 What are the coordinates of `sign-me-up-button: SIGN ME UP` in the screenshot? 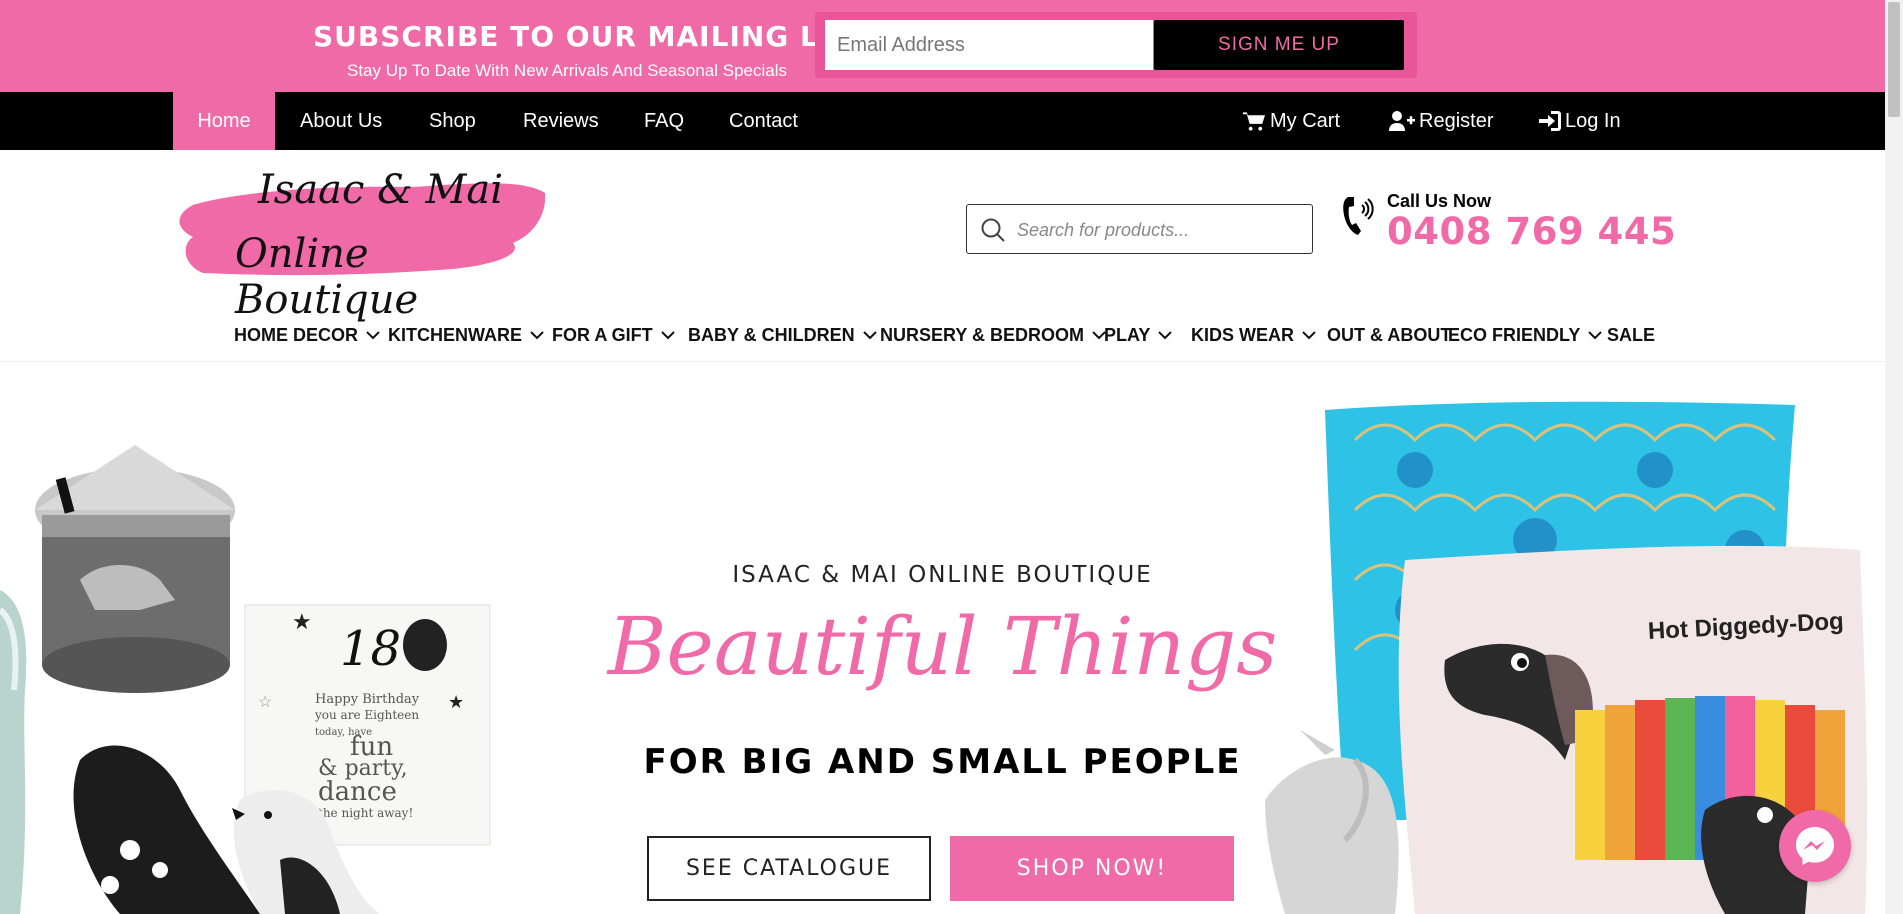 It's located at (1279, 45).